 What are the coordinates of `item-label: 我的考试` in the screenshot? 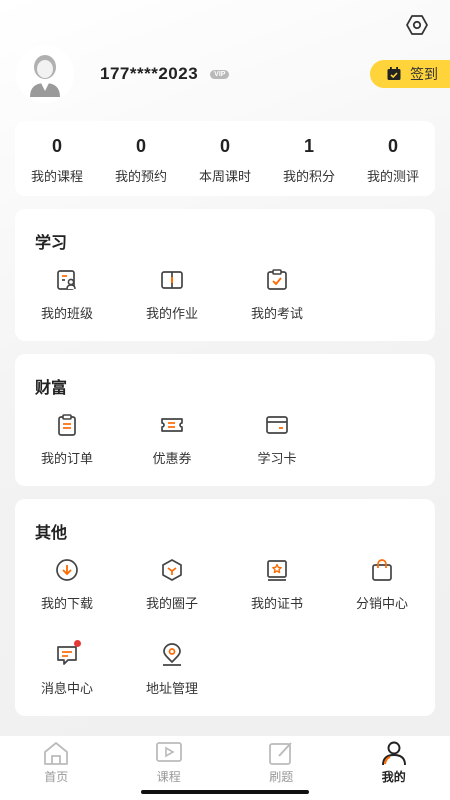 It's located at (276, 314).